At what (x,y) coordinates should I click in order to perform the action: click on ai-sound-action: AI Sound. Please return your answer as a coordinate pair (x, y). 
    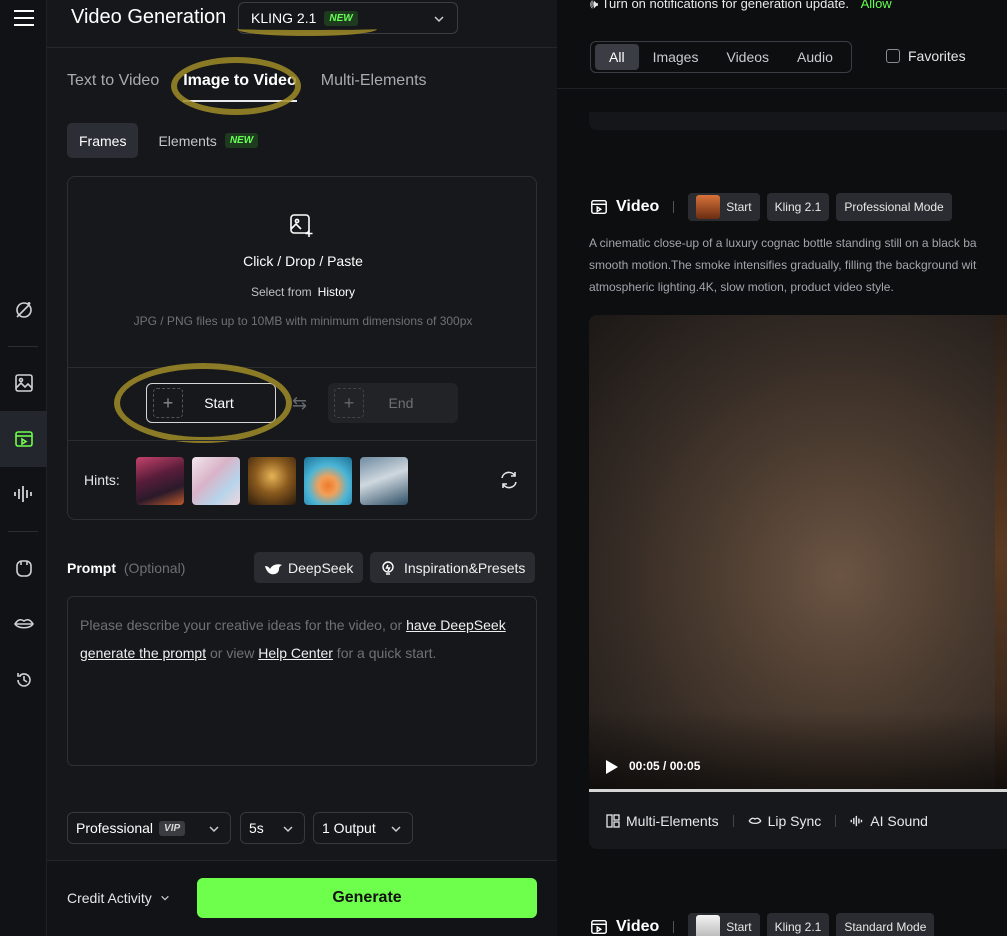
    Looking at the image, I should click on (889, 821).